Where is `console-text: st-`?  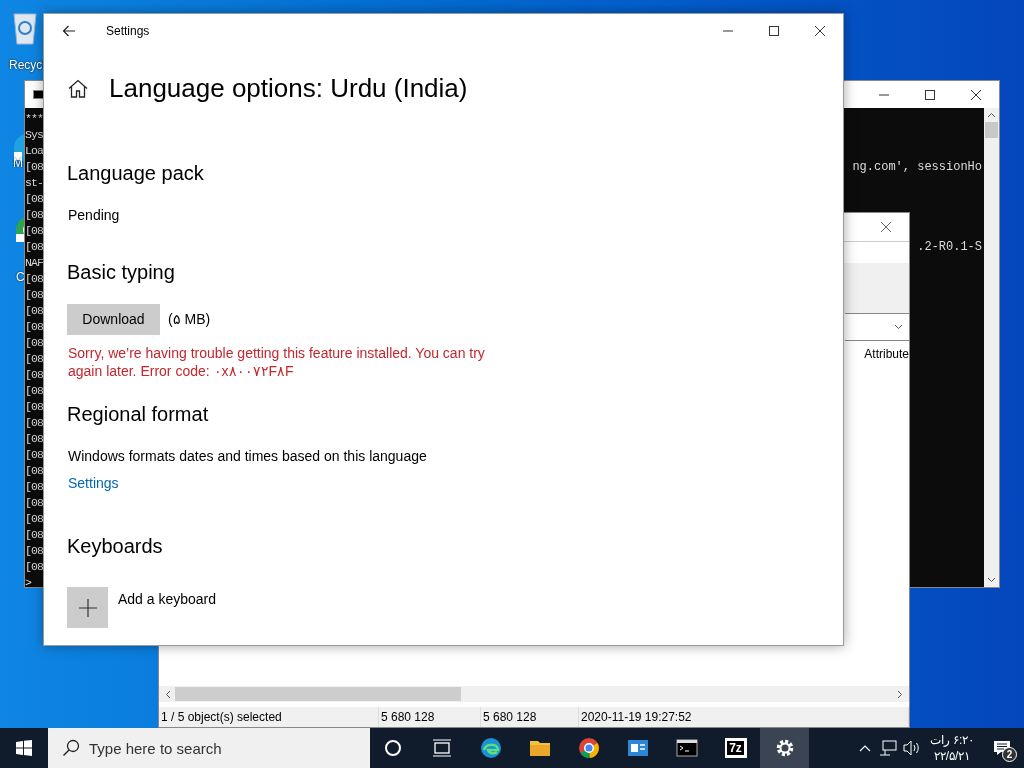 console-text: st- is located at coordinates (34, 183).